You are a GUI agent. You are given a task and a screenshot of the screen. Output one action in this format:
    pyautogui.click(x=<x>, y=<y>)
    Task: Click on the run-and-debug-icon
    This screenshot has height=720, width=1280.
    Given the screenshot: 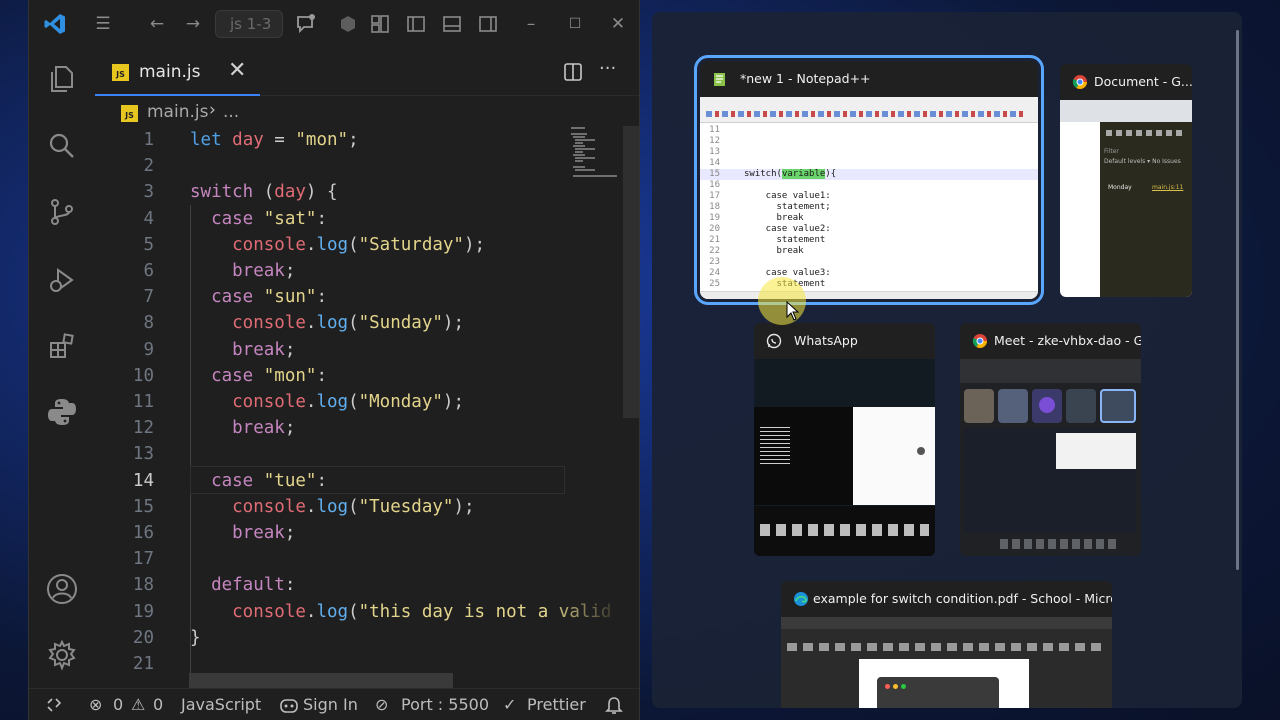 What is the action you would take?
    pyautogui.click(x=62, y=280)
    